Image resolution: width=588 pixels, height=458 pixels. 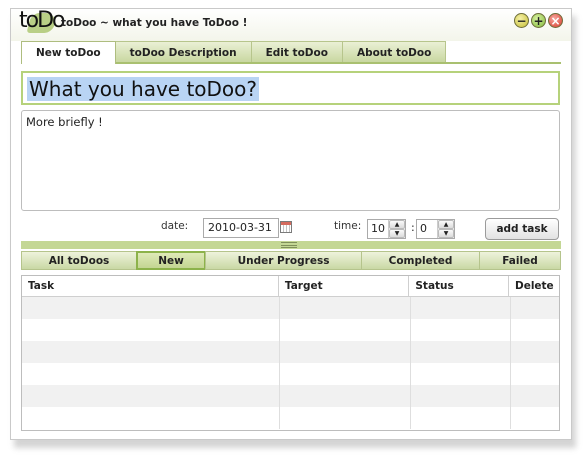 I want to click on logo-text: toDo, so click(x=42, y=20).